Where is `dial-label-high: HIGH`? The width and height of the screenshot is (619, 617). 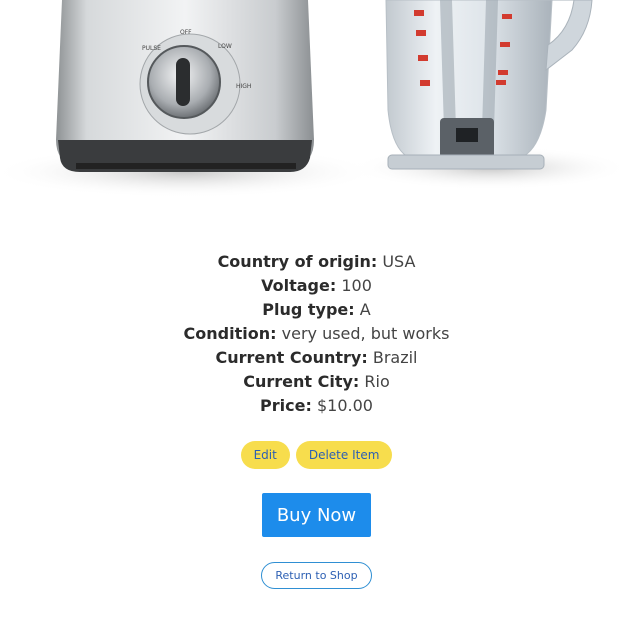
dial-label-high: HIGH is located at coordinates (243, 86).